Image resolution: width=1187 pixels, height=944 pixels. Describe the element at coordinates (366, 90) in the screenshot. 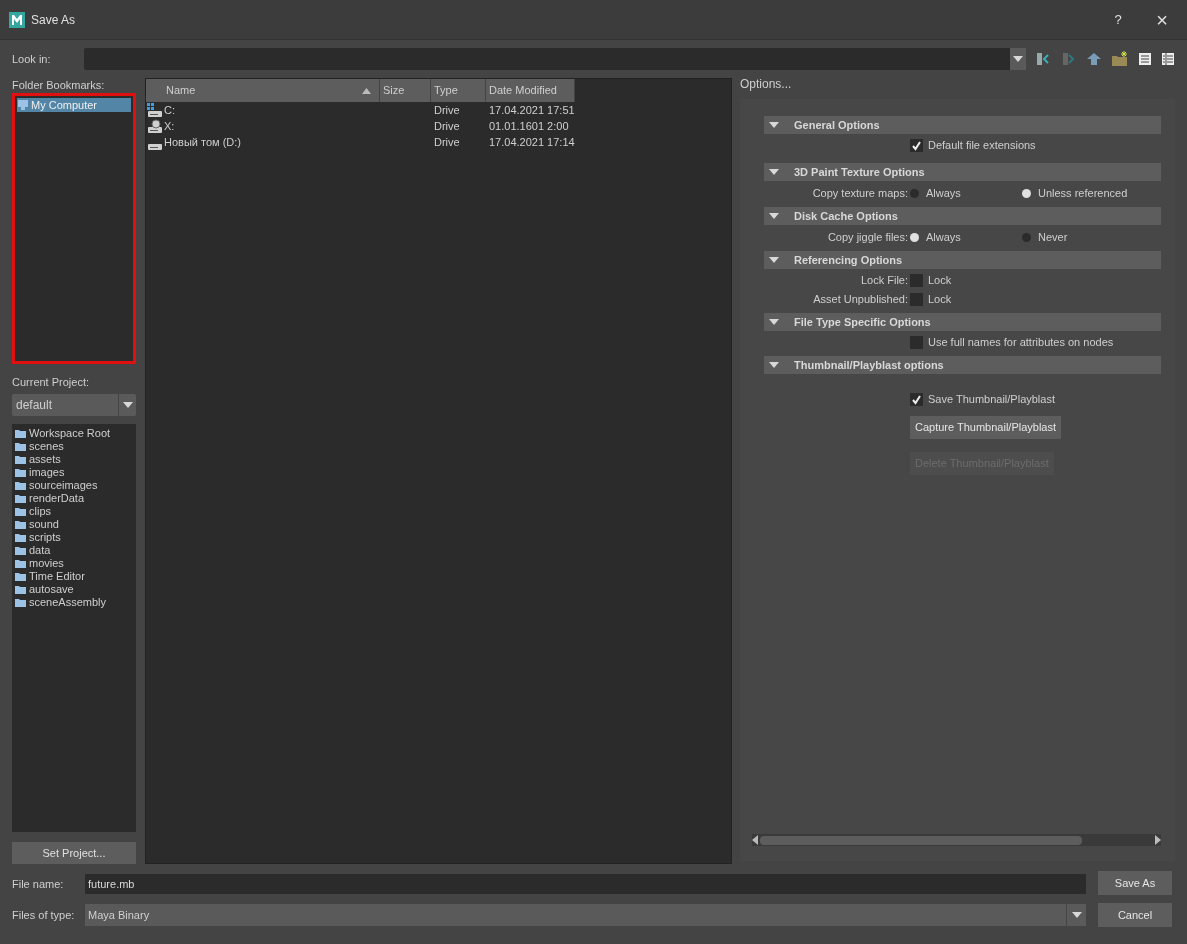

I see `sort-arrow-icon` at that location.